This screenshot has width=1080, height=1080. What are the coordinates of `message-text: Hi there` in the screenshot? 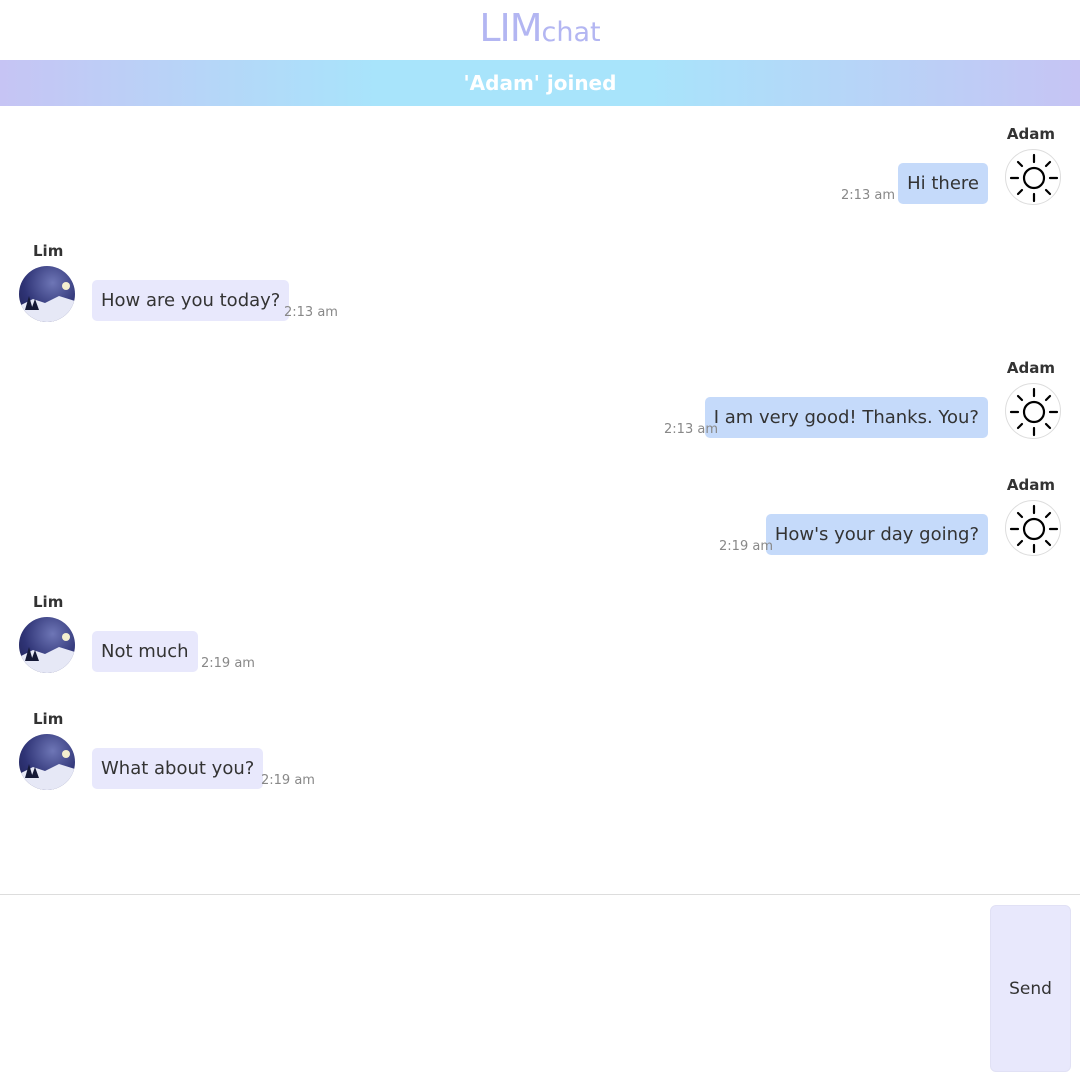 It's located at (943, 183).